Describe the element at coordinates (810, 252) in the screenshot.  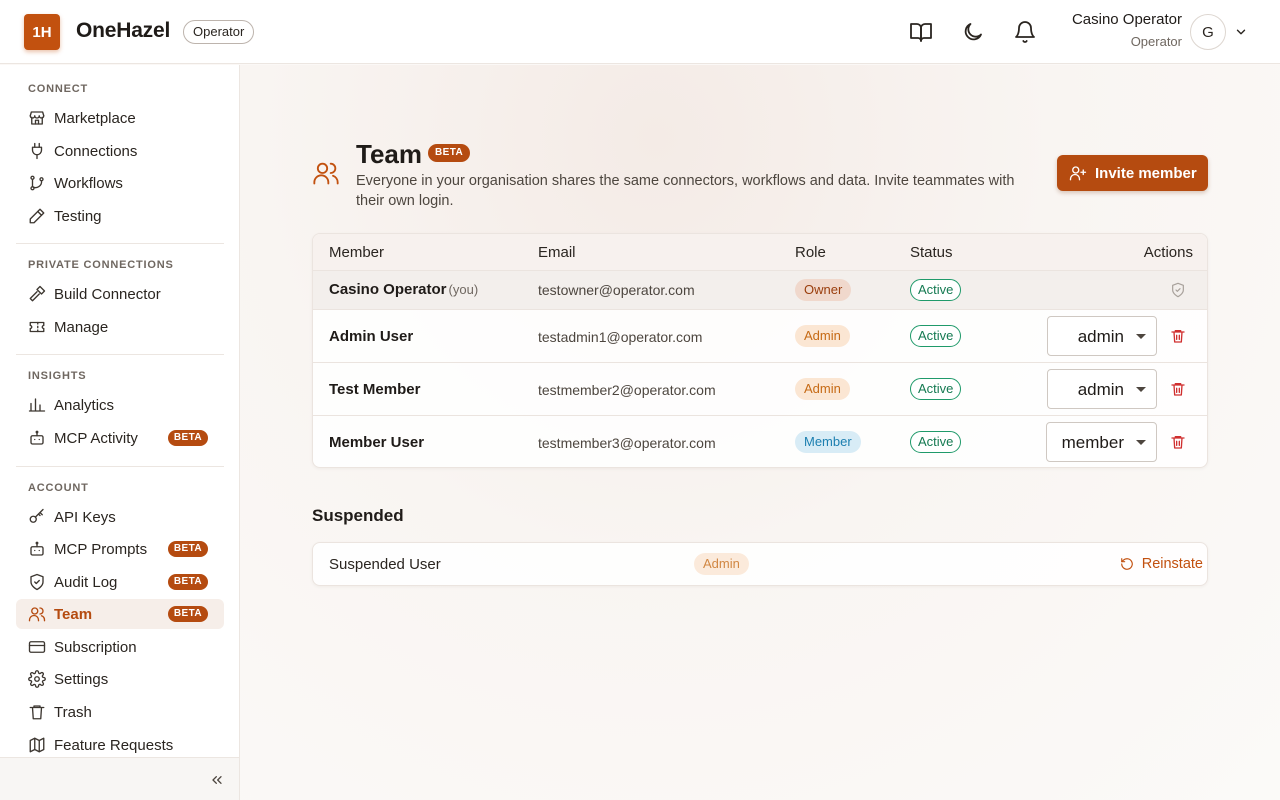
I see `column-header-role: Role` at that location.